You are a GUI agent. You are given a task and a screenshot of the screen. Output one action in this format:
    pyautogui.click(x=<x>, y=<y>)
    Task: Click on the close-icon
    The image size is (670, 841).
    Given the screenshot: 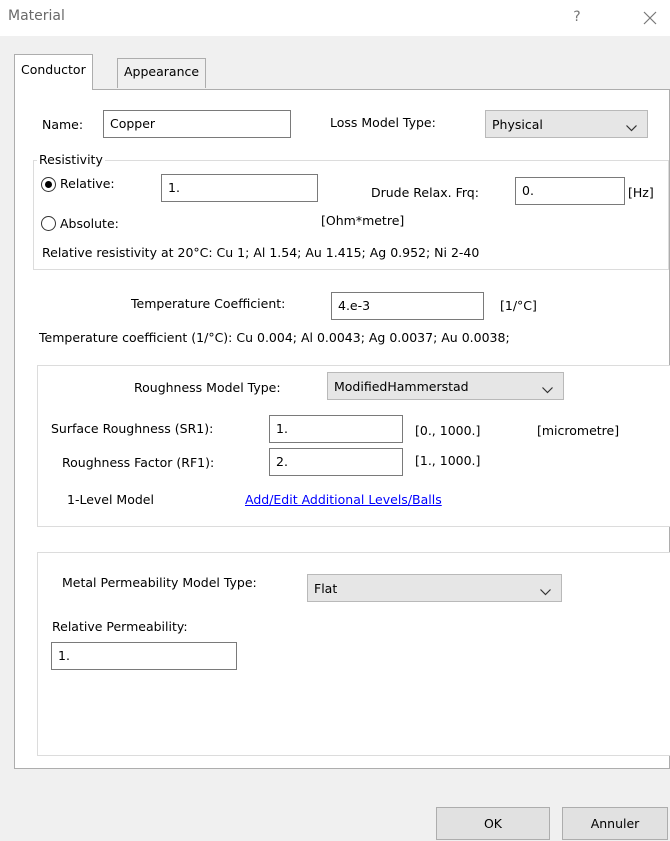 What is the action you would take?
    pyautogui.click(x=650, y=18)
    